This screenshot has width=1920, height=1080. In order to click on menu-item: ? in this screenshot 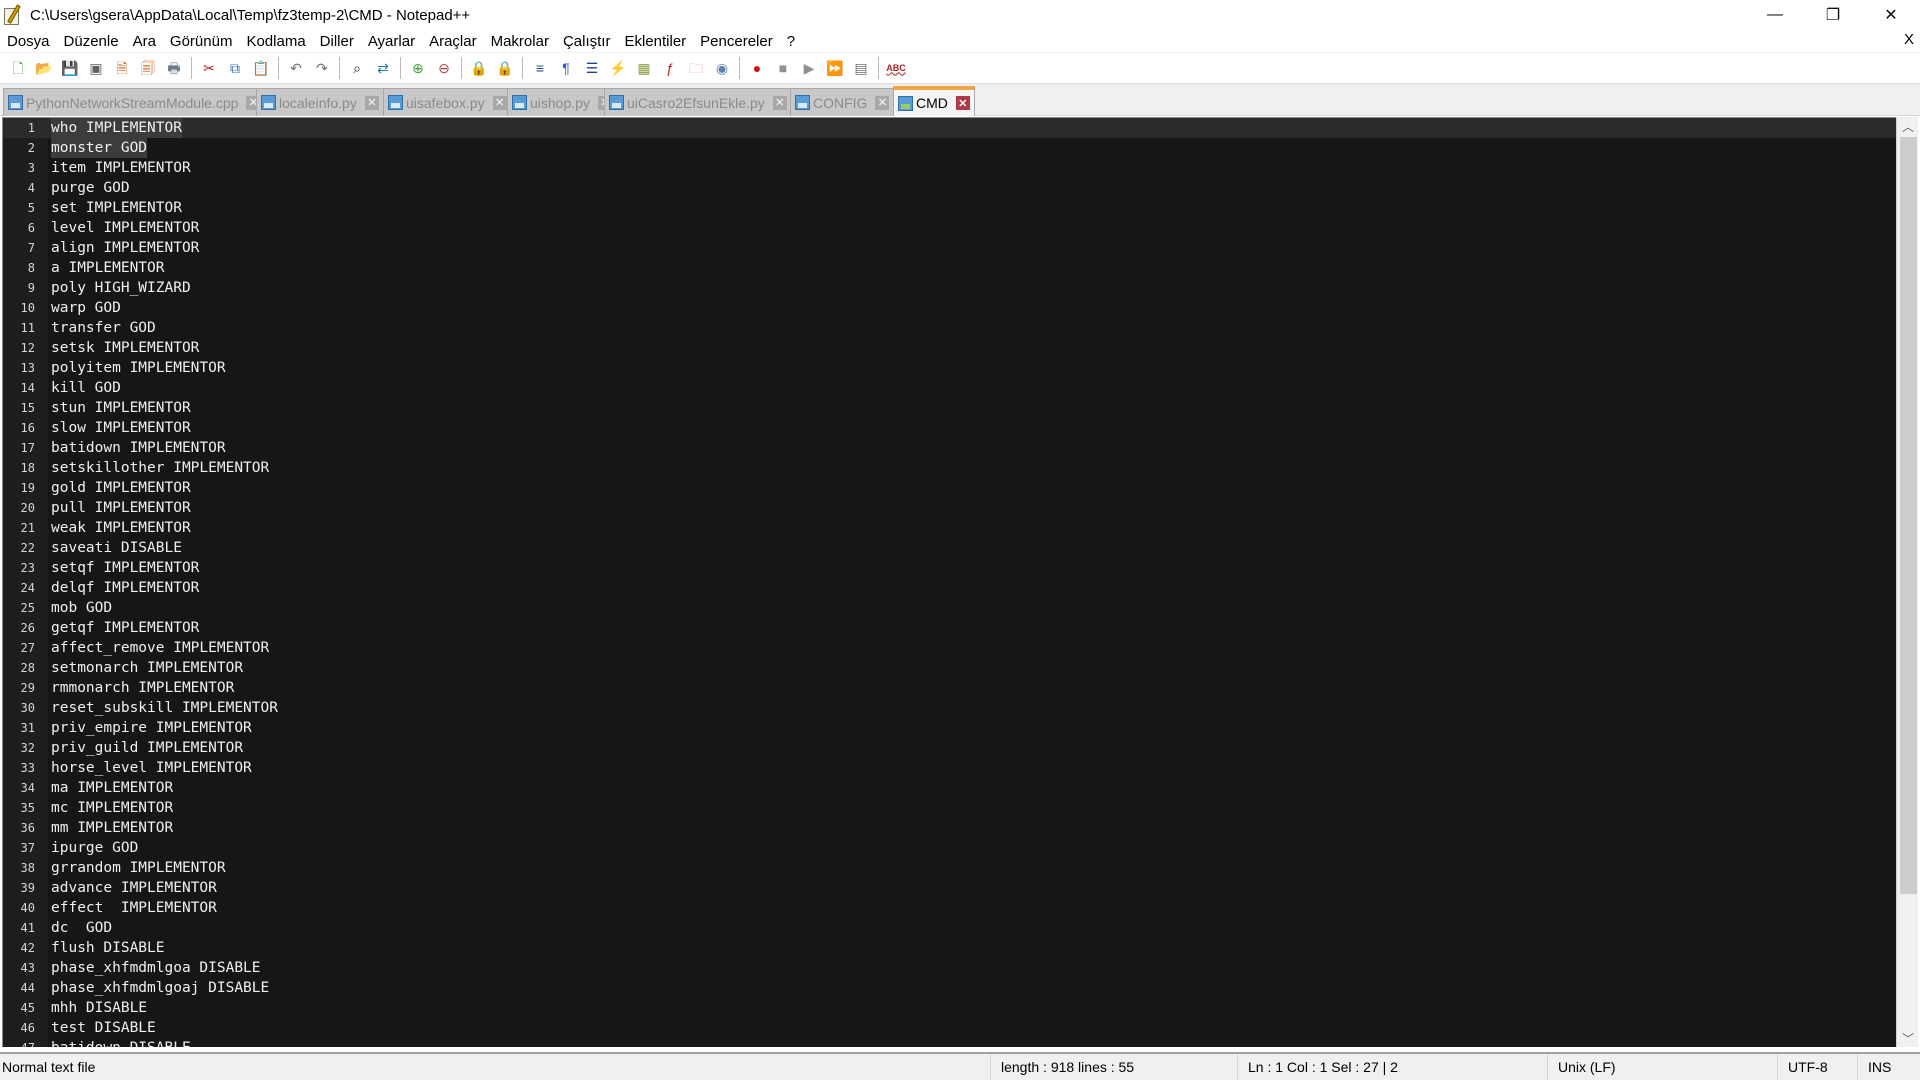, I will do `click(791, 41)`.